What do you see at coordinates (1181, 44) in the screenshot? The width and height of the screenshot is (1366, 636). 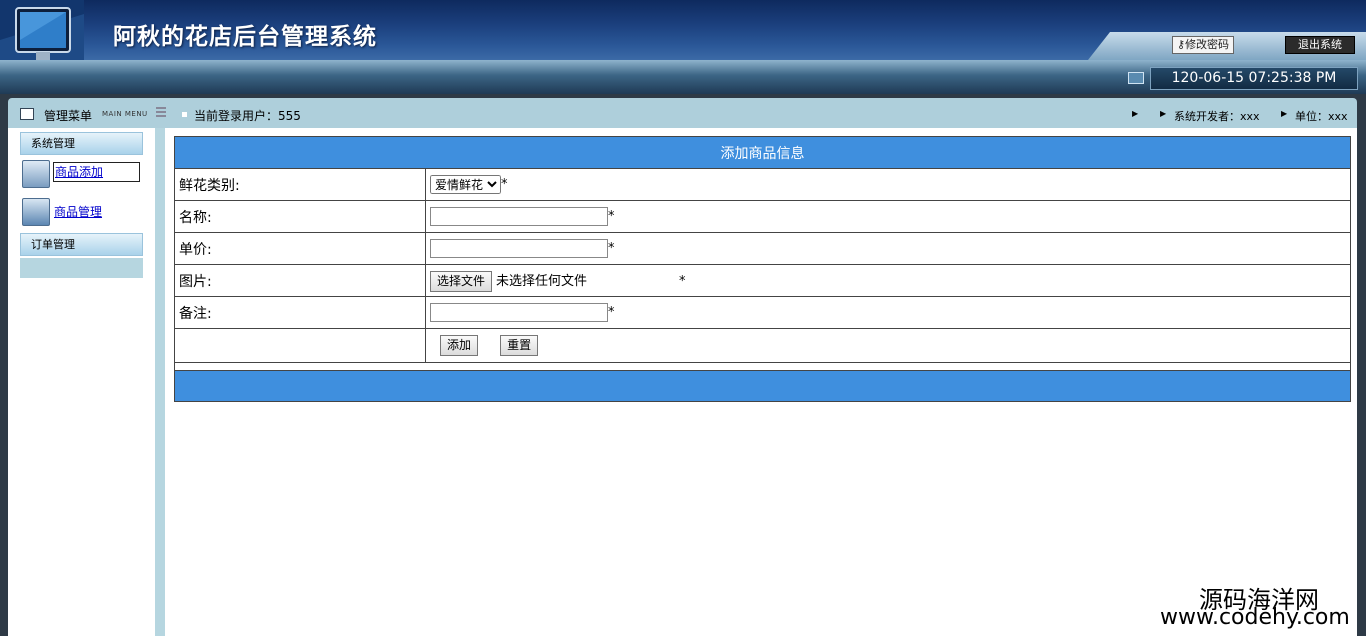 I see `key-icon: ⚷` at bounding box center [1181, 44].